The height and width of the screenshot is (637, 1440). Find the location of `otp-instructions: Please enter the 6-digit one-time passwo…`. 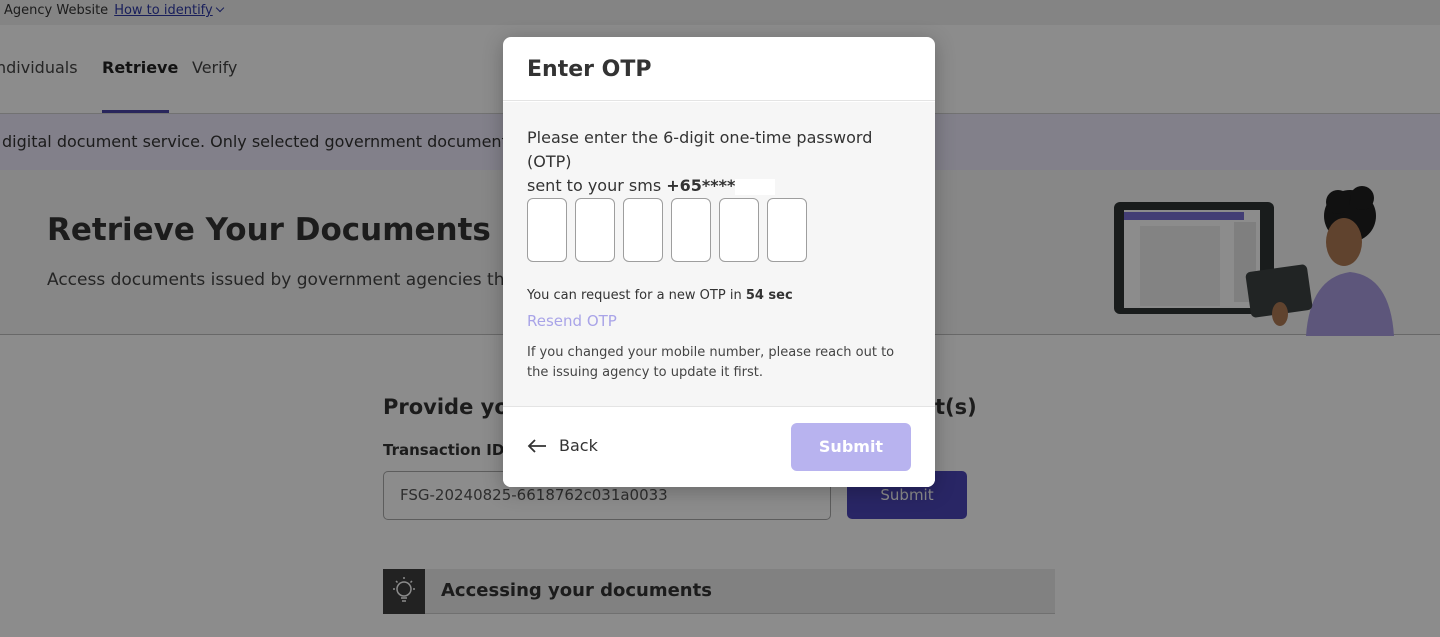

otp-instructions: Please enter the 6-digit one-time passwo… is located at coordinates (719, 162).